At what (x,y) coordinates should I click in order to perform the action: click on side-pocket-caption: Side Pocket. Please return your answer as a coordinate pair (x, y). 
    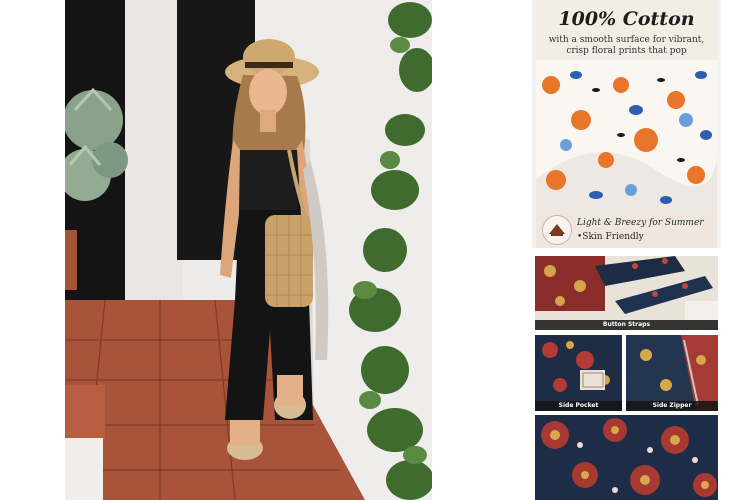
    Looking at the image, I should click on (578, 406).